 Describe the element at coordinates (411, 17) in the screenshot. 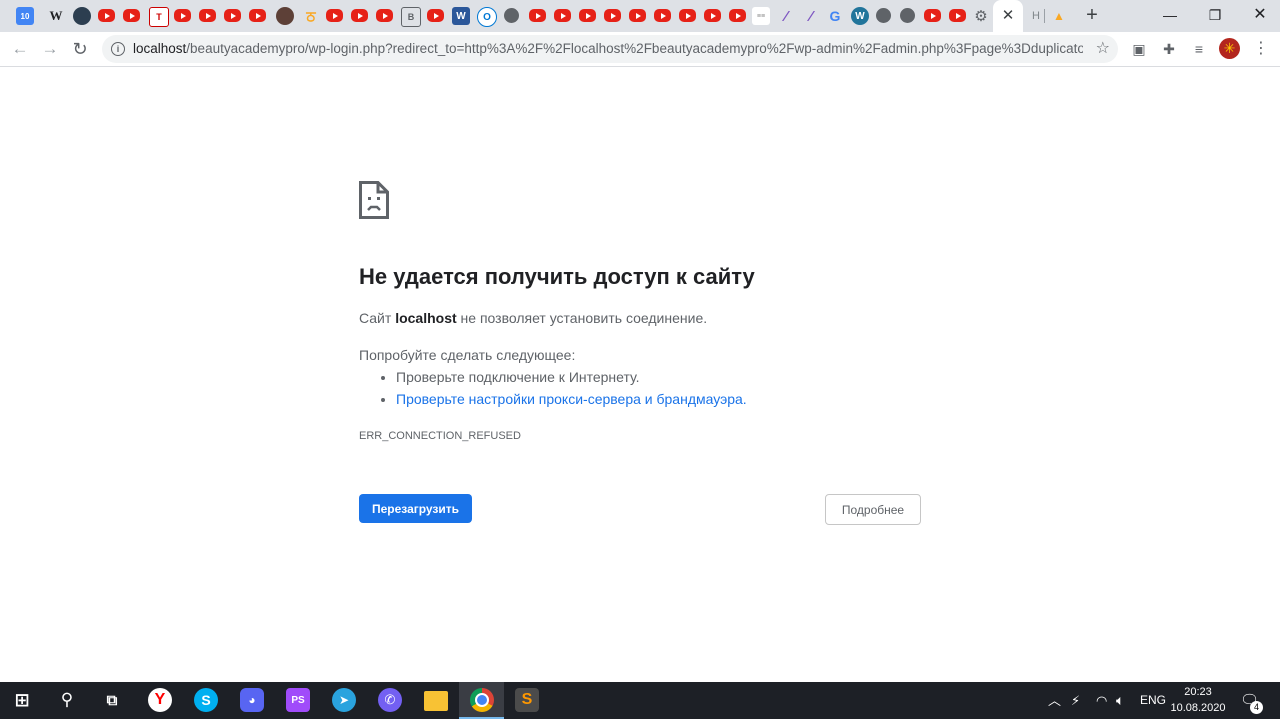

I see `document-icon: В` at that location.